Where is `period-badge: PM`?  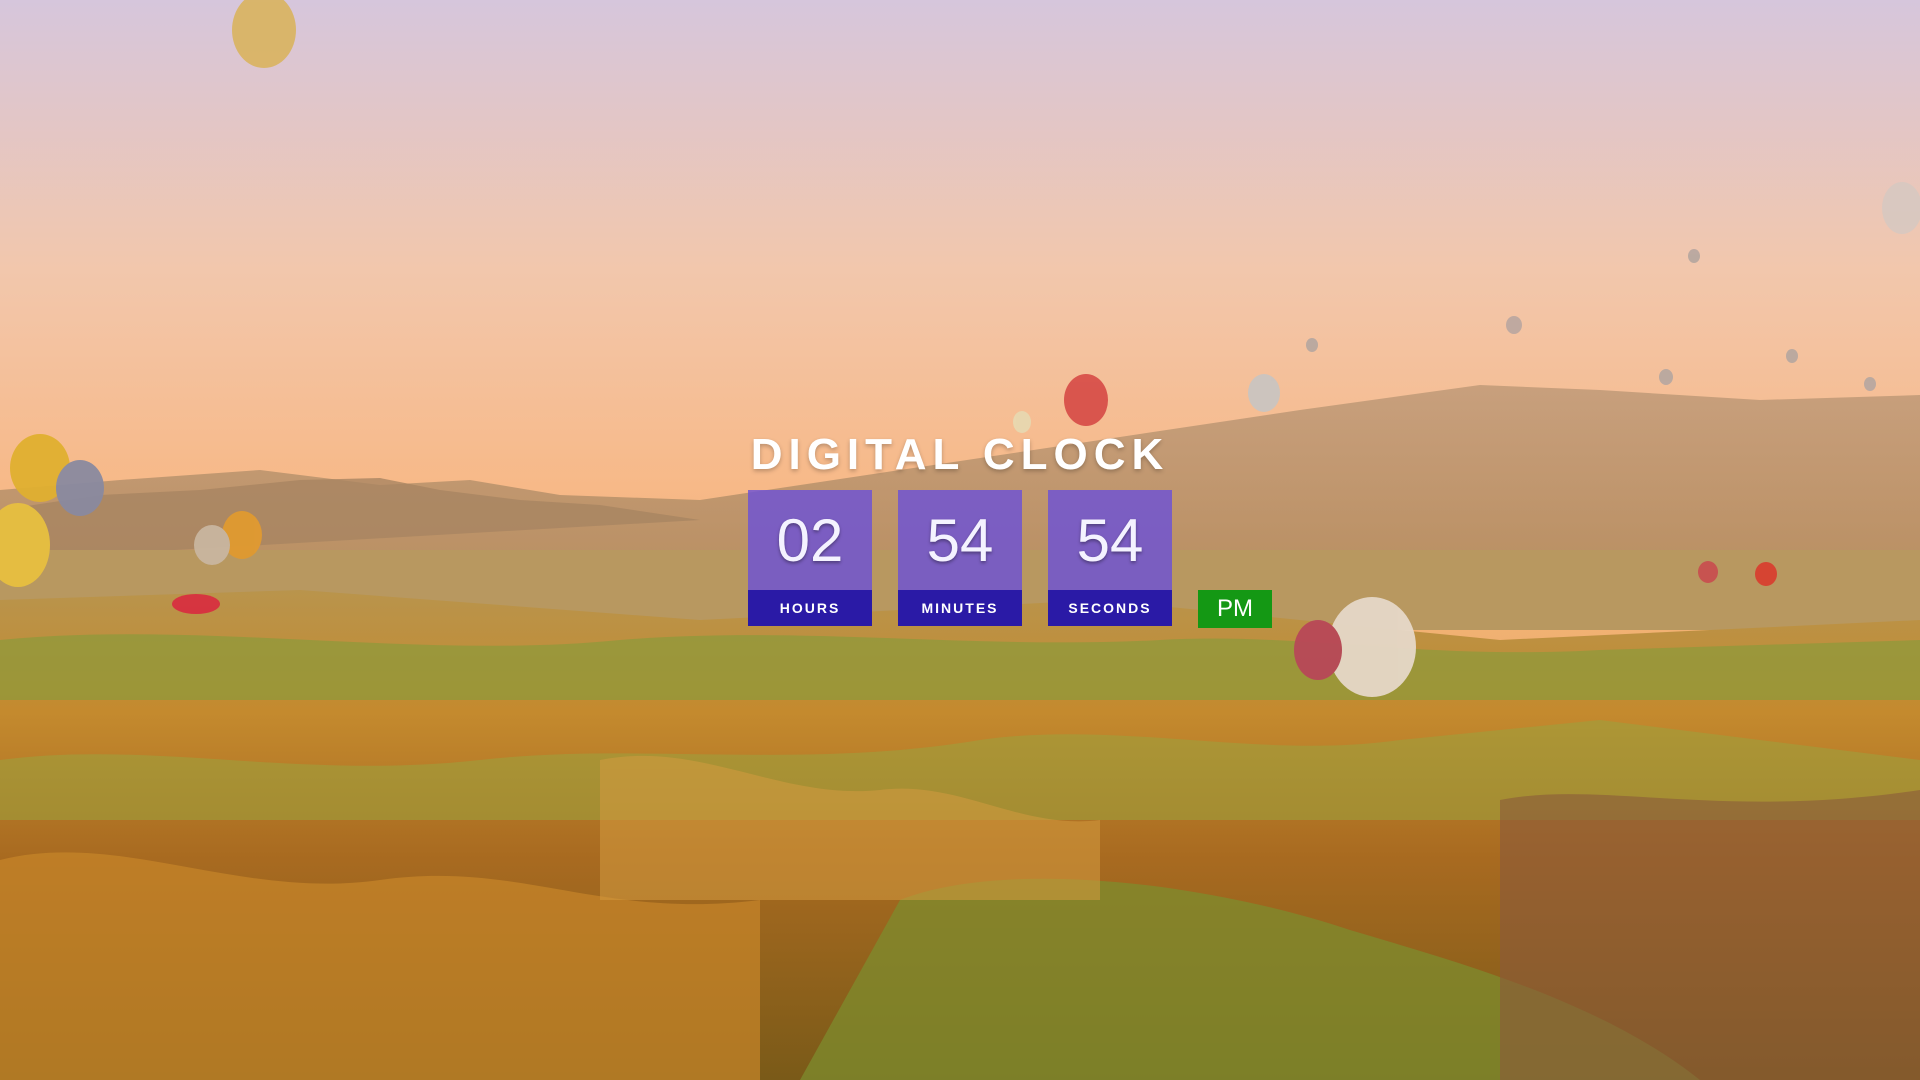
period-badge: PM is located at coordinates (1235, 609).